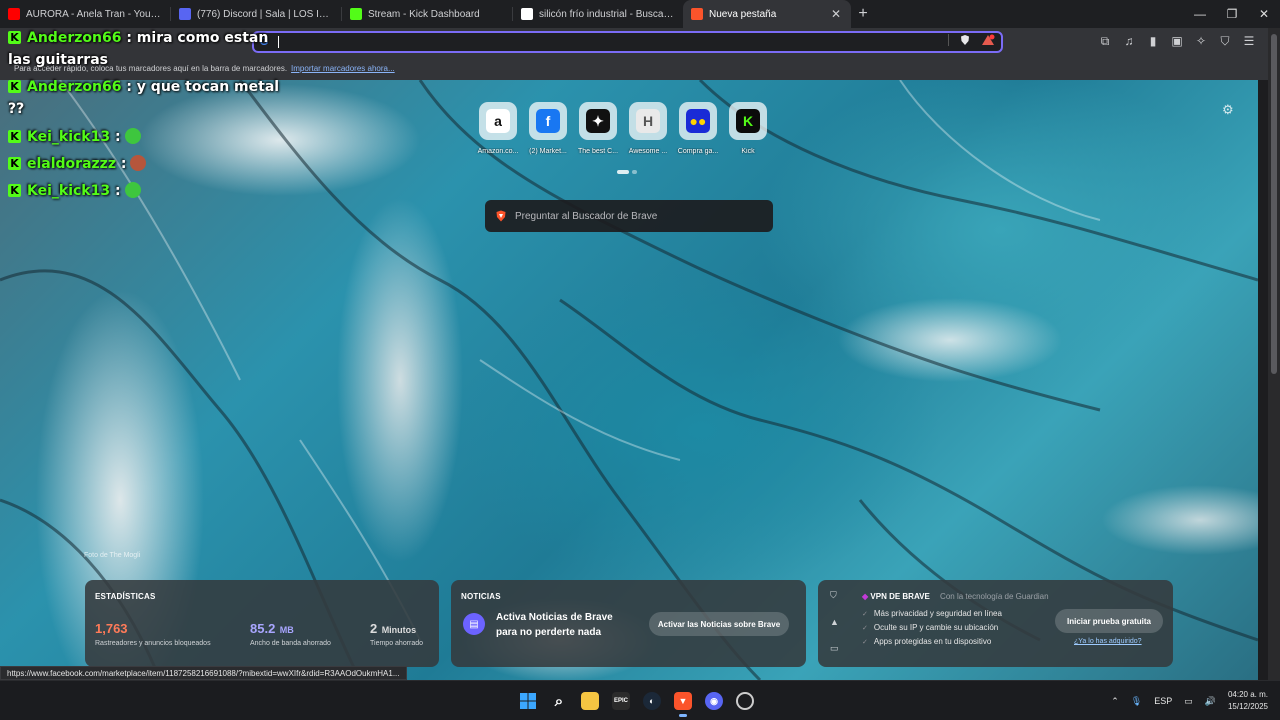 Image resolution: width=1280 pixels, height=720 pixels. Describe the element at coordinates (965, 40) in the screenshot. I see `brave-shields-icon` at that location.